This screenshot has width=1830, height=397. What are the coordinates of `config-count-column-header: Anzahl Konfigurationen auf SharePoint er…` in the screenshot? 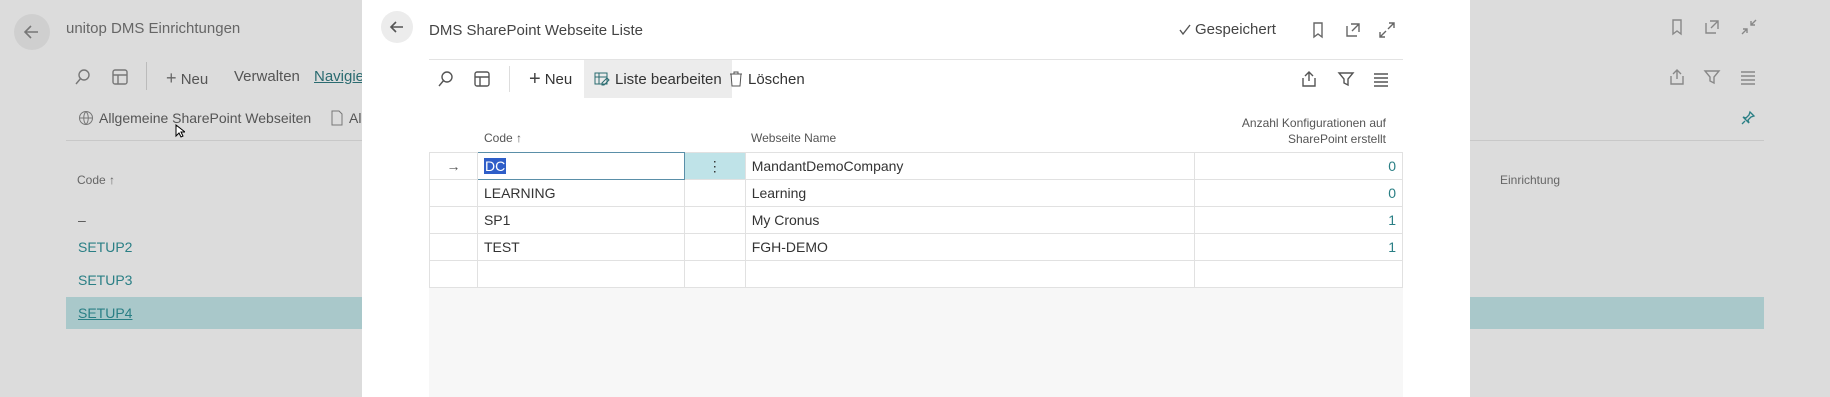 It's located at (1274, 131).